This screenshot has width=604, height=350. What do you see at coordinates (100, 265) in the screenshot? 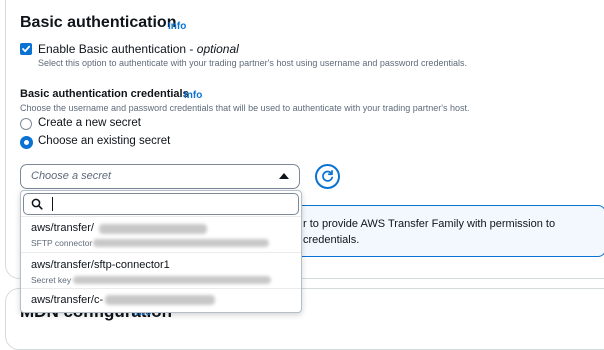
I see `option-label: aws/transfer/sftp-connector1` at bounding box center [100, 265].